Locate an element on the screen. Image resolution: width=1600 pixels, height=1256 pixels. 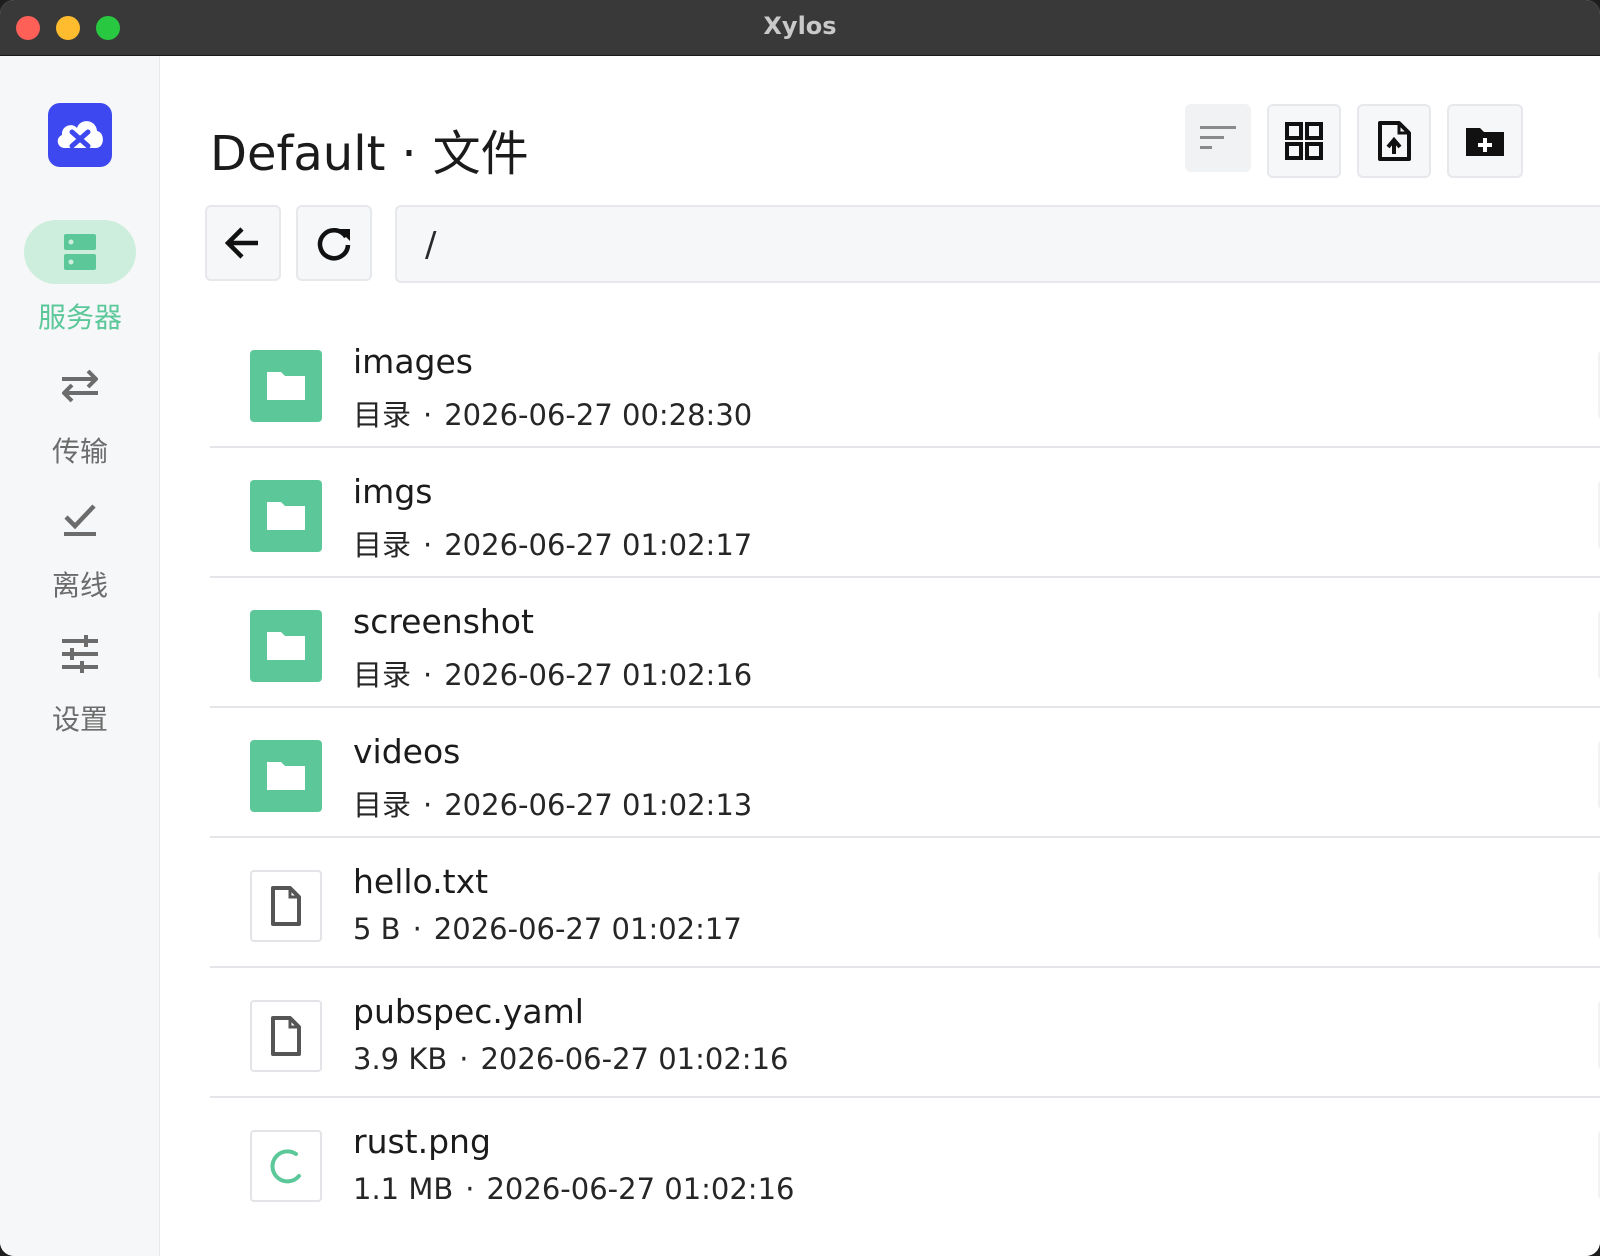
server-icon is located at coordinates (80, 252).